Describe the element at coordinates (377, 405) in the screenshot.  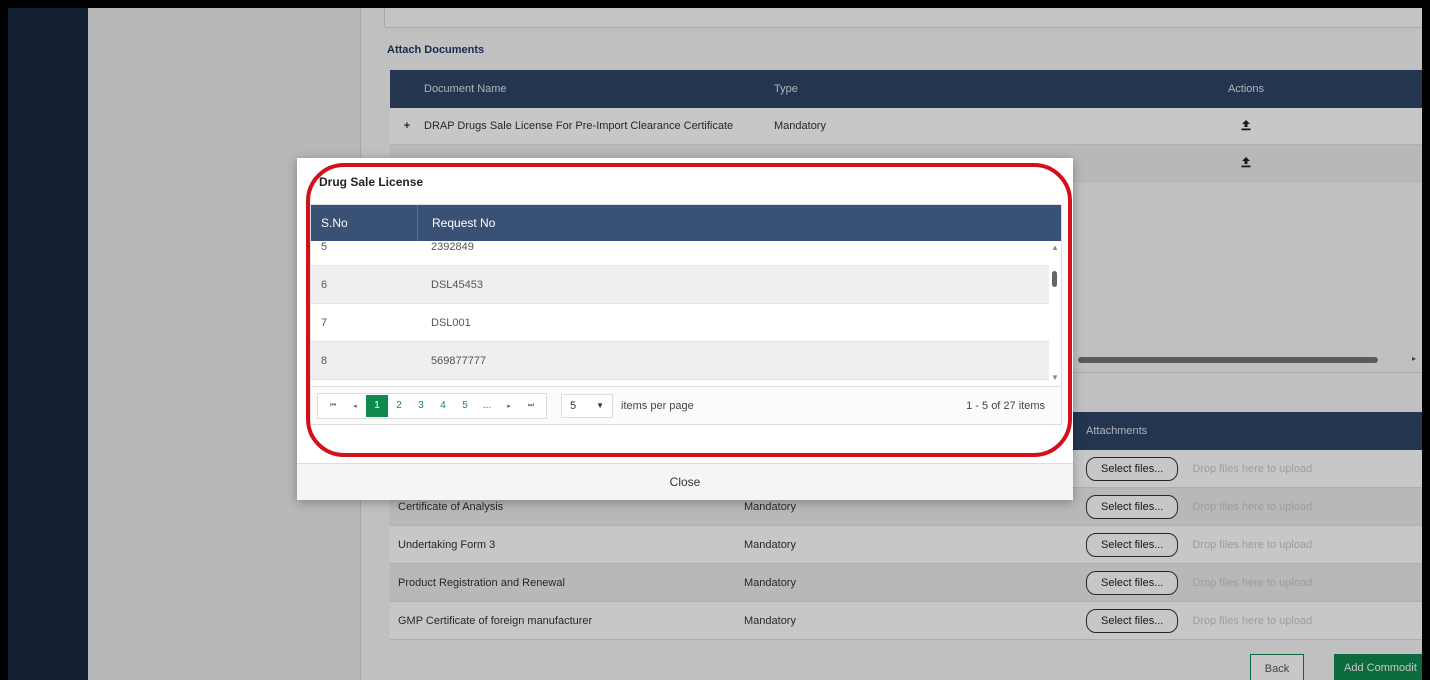
I see `page-button: 1` at that location.